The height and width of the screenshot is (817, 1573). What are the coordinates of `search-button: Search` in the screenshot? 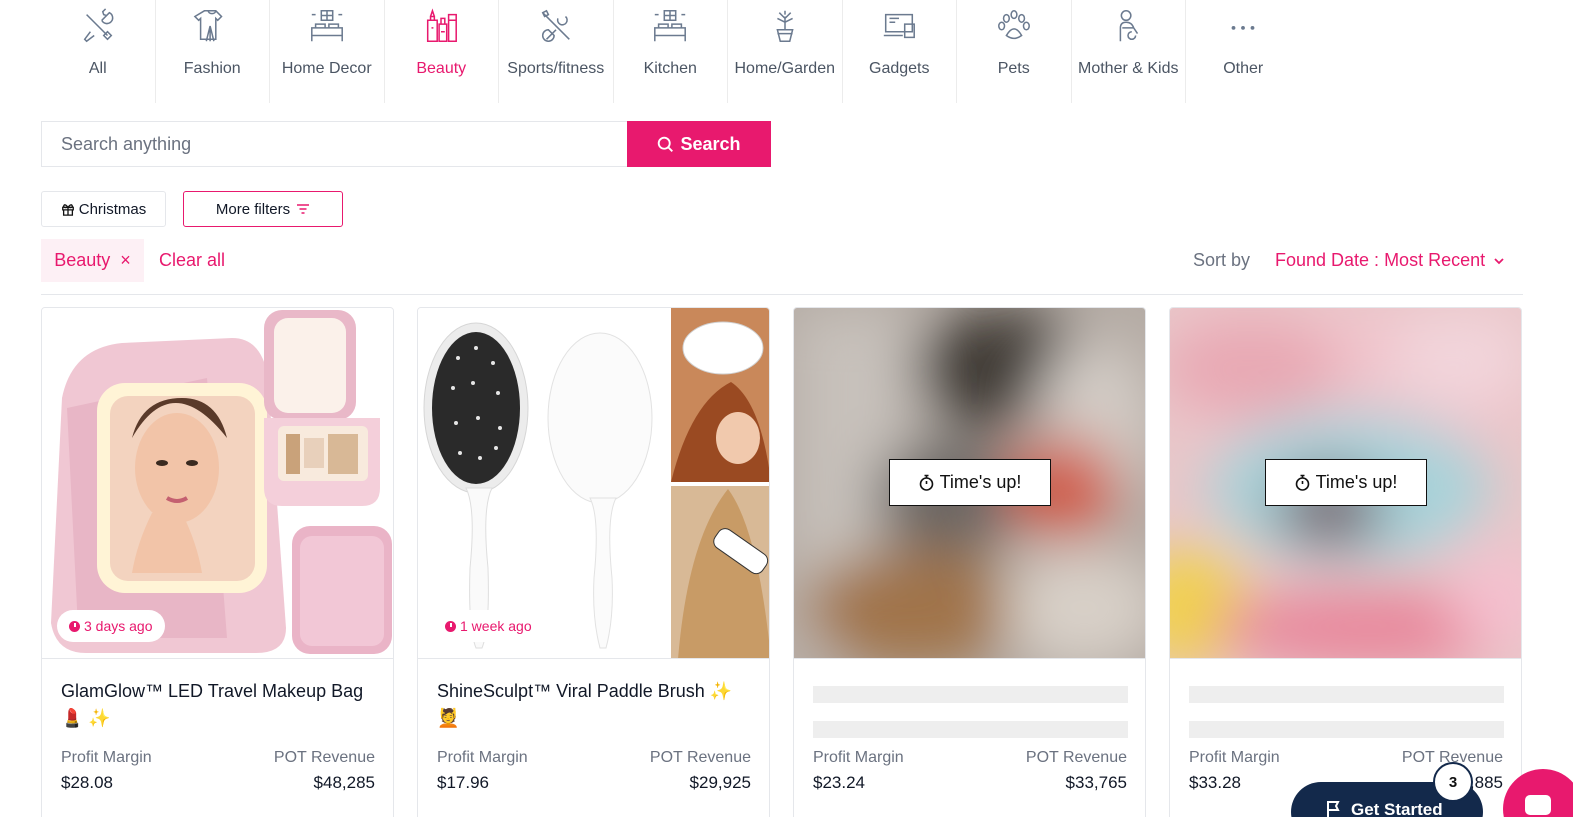 It's located at (699, 144).